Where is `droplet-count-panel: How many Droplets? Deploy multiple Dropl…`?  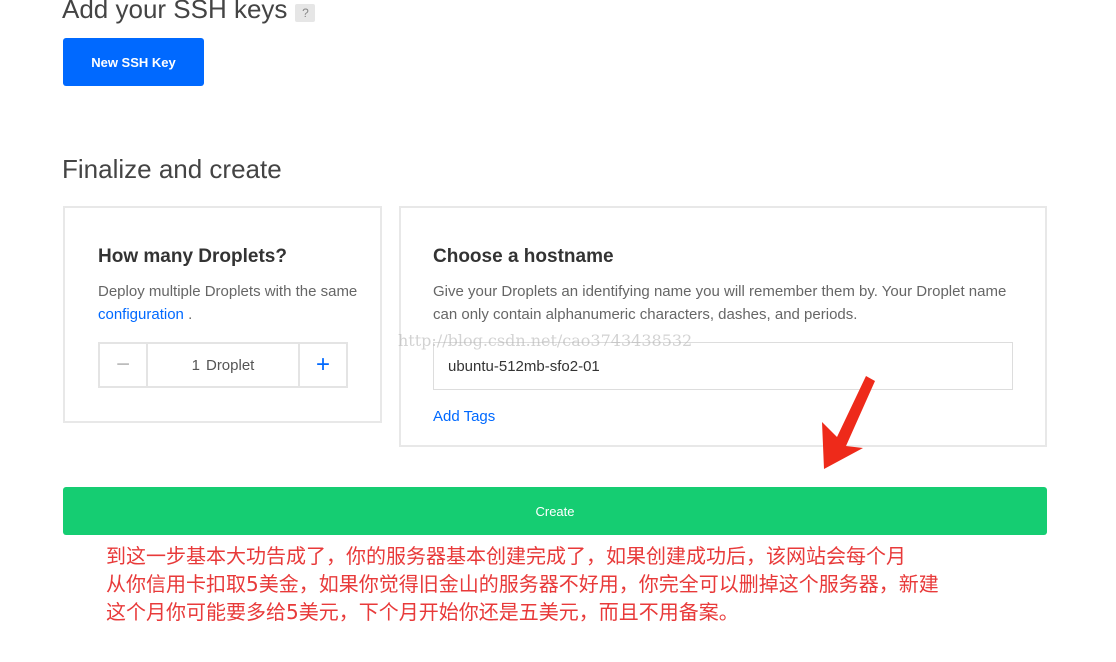
droplet-count-panel: How many Droplets? Deploy multiple Dropl… is located at coordinates (222, 314).